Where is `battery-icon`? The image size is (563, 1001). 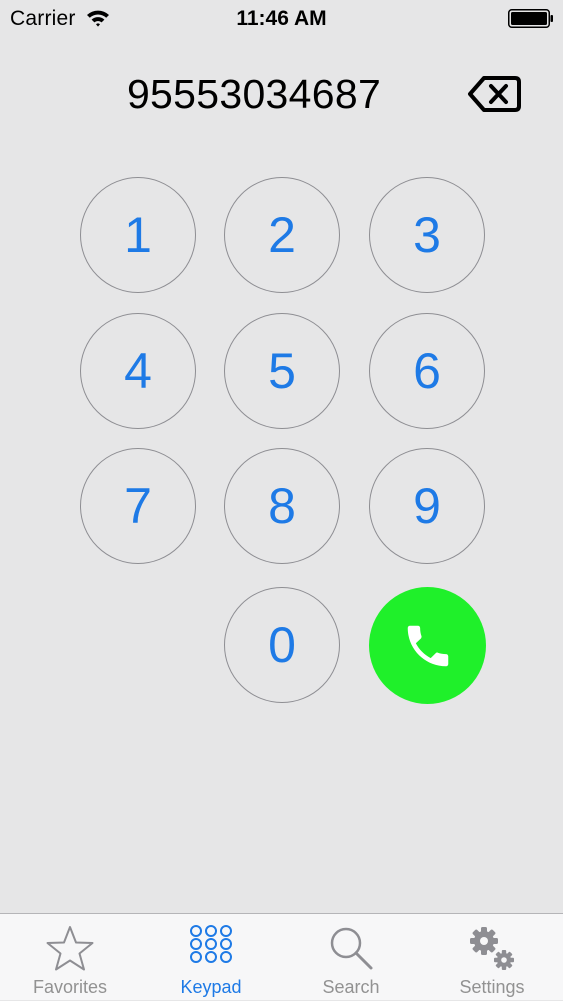
battery-icon is located at coordinates (530, 18).